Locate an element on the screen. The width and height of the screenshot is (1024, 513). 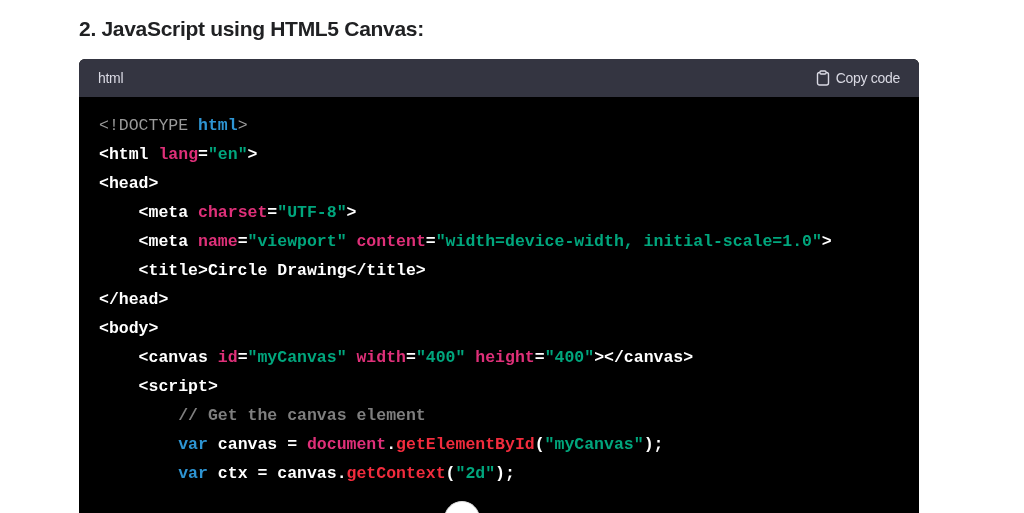
section-heading: 2. JavaScript using HTML5 Canvas: is located at coordinates (251, 29).